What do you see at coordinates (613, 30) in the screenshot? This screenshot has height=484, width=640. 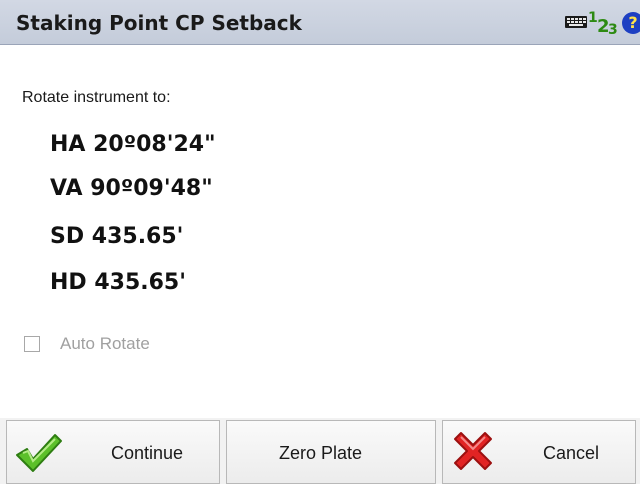 I see `input-mode-digit-3: 3` at bounding box center [613, 30].